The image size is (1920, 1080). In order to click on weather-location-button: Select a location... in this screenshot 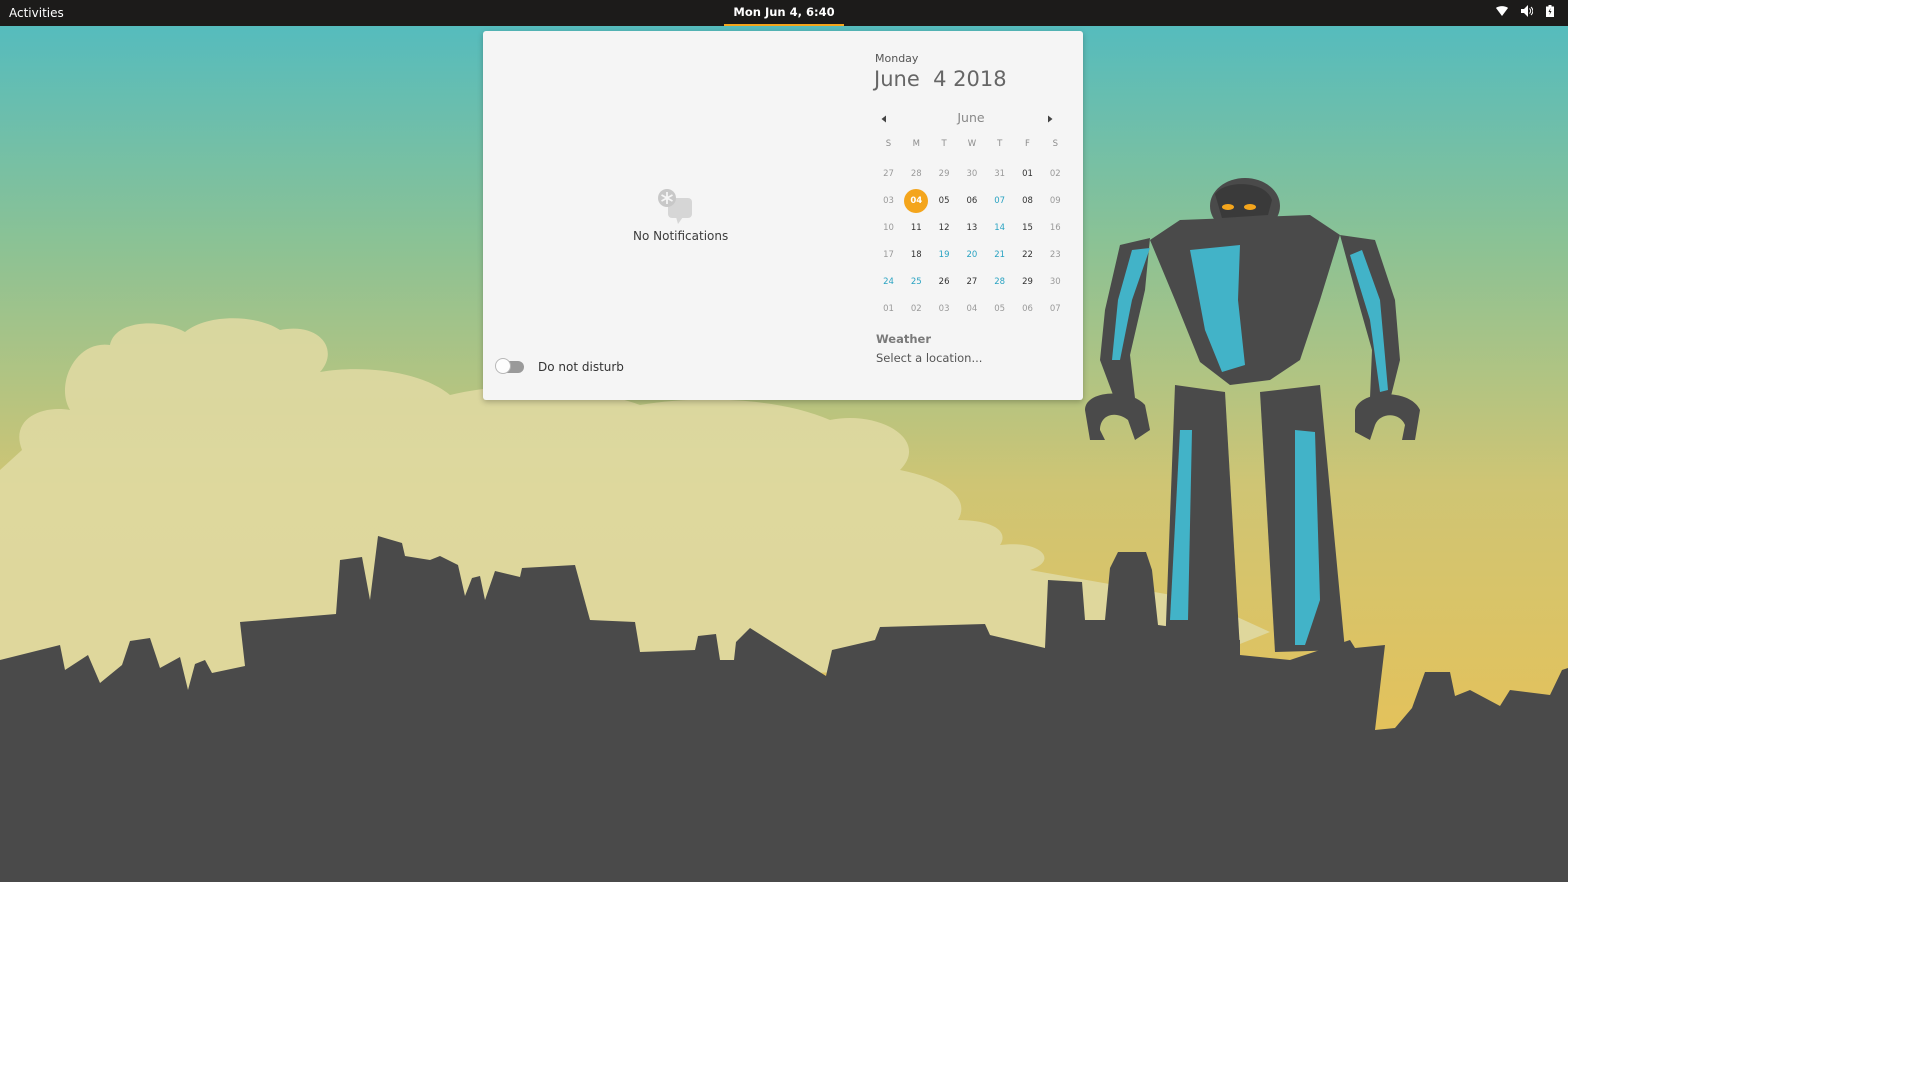, I will do `click(929, 358)`.